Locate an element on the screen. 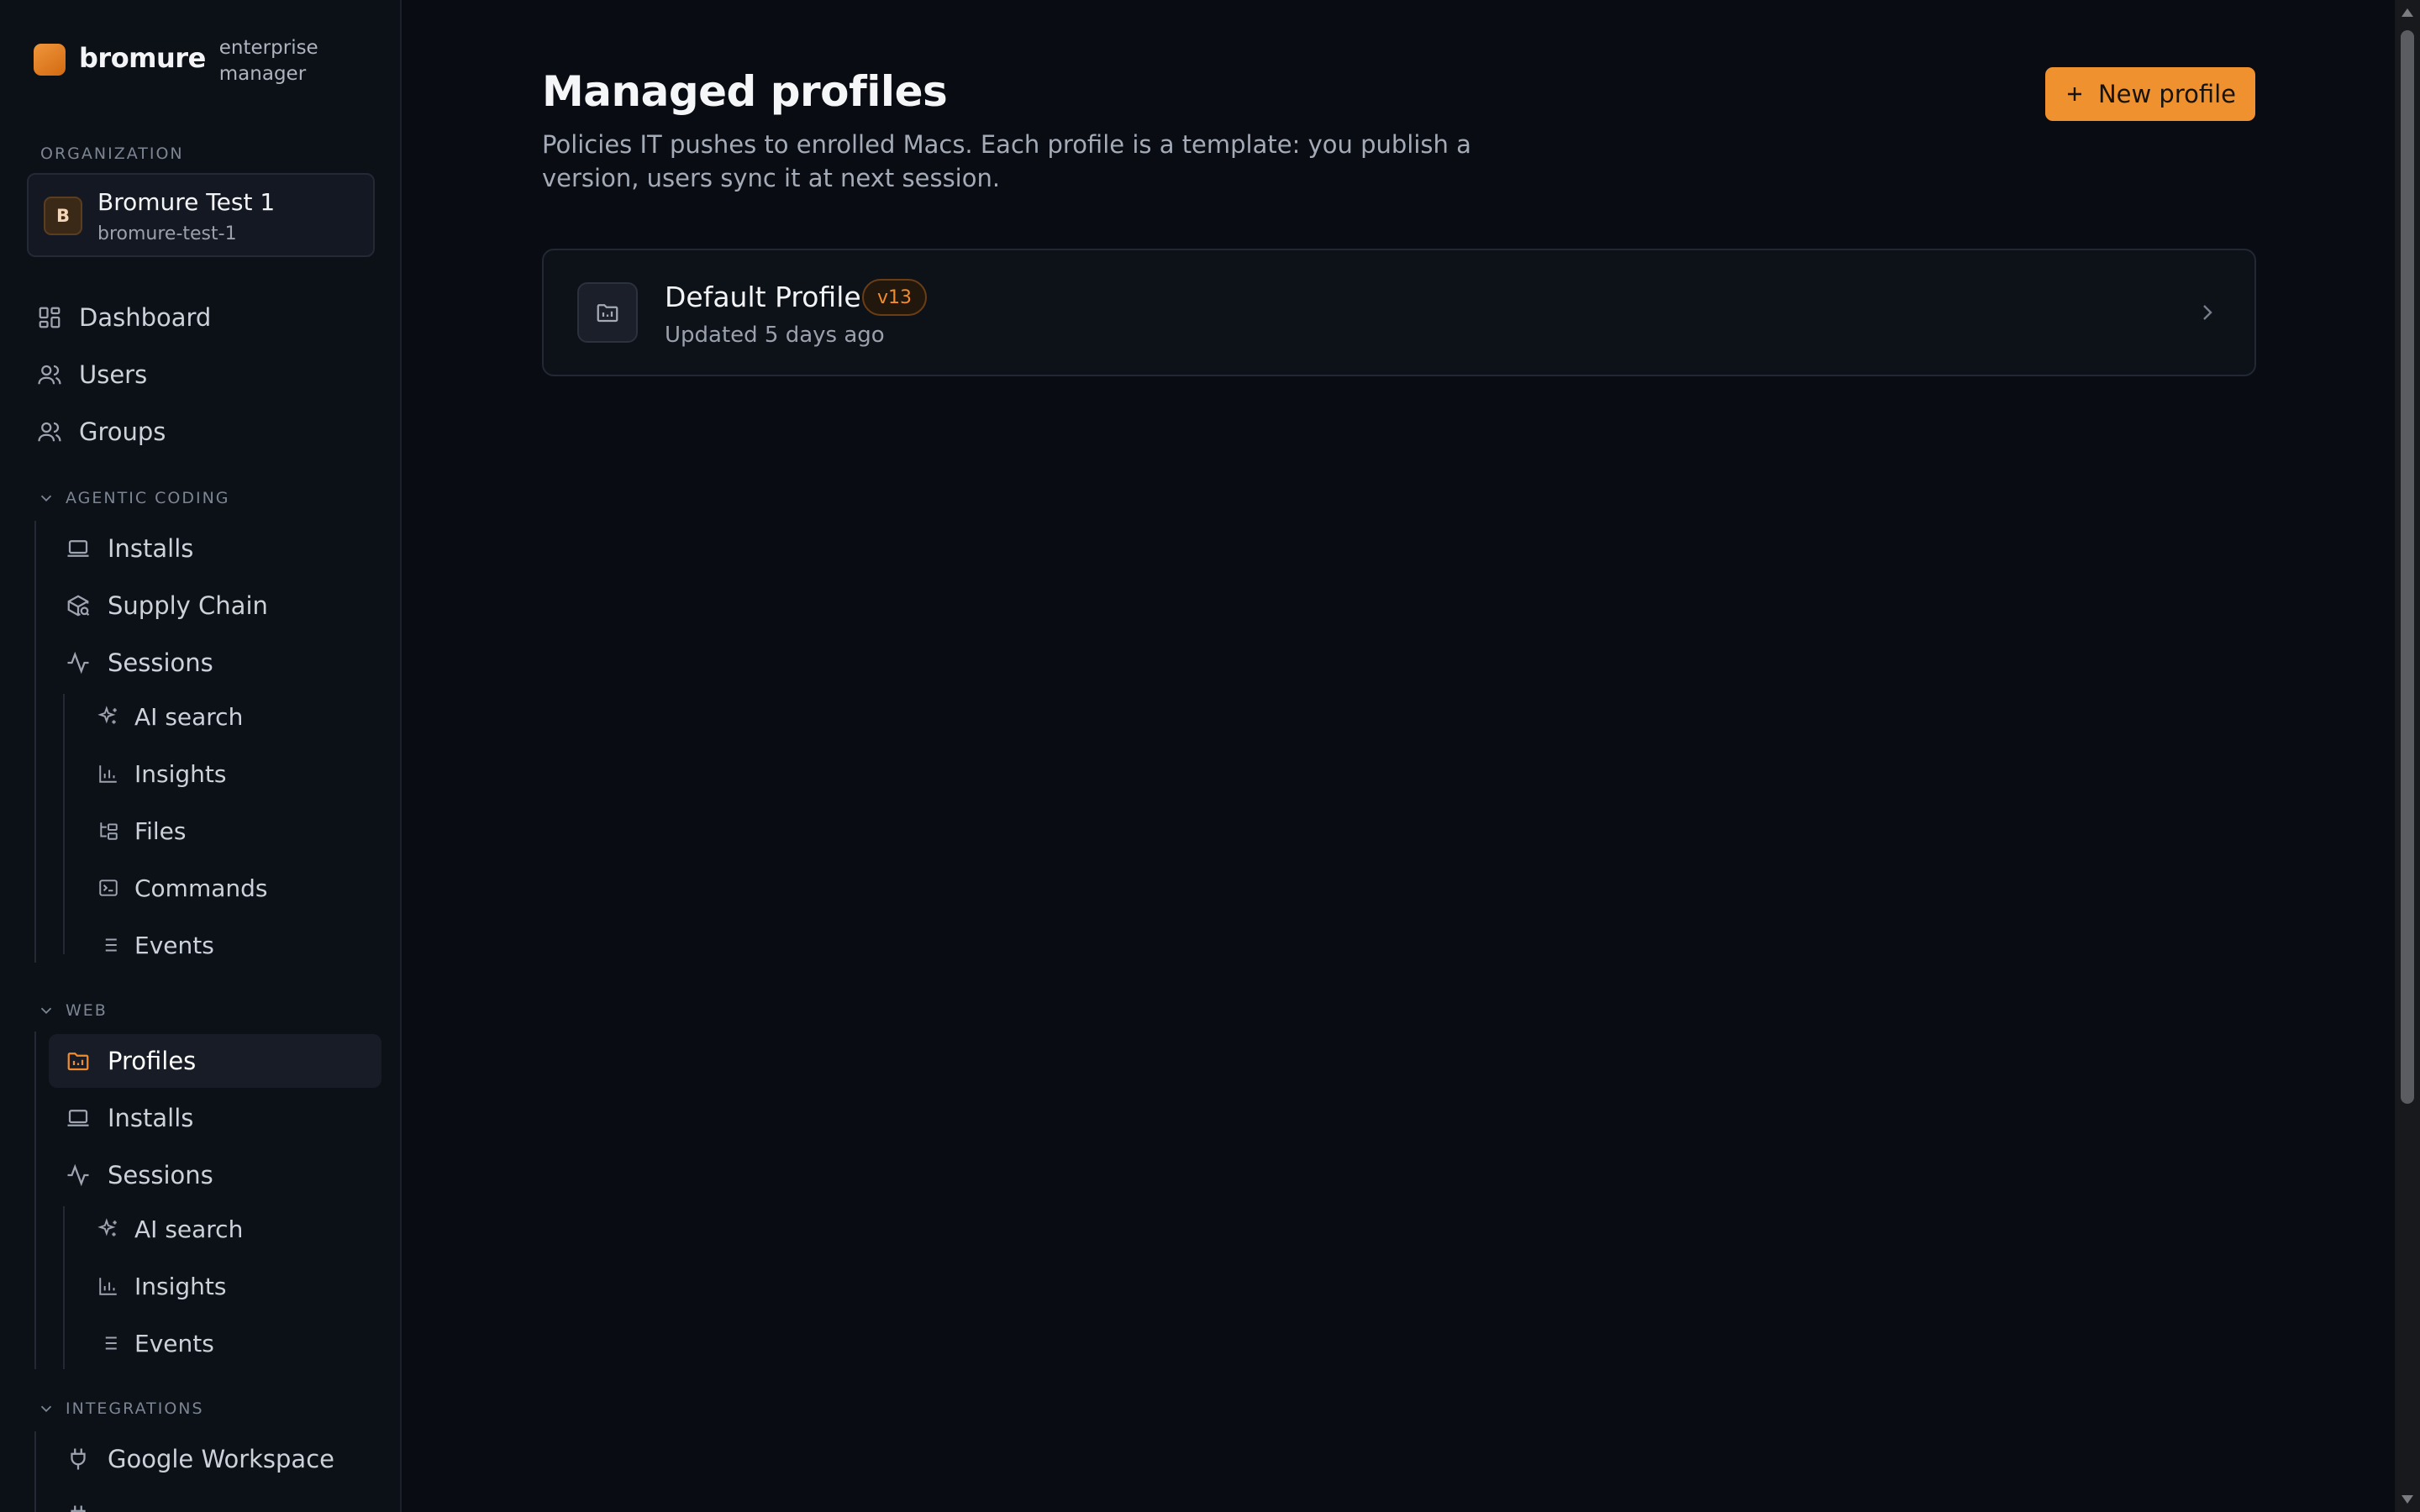 Image resolution: width=2420 pixels, height=1512 pixels. sidebar-item-label: Groups is located at coordinates (123, 431).